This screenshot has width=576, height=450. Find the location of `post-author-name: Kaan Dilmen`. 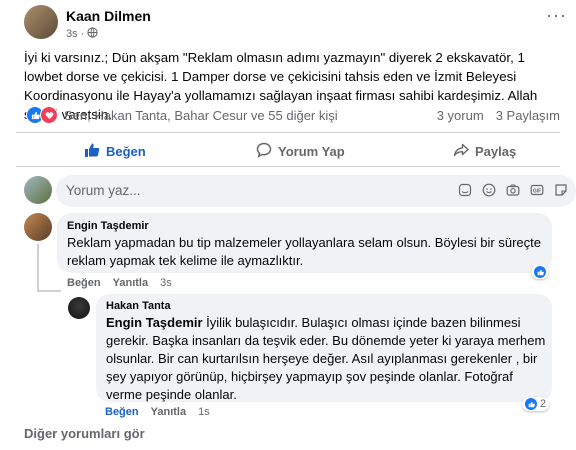

post-author-name: Kaan Dilmen is located at coordinates (108, 16).